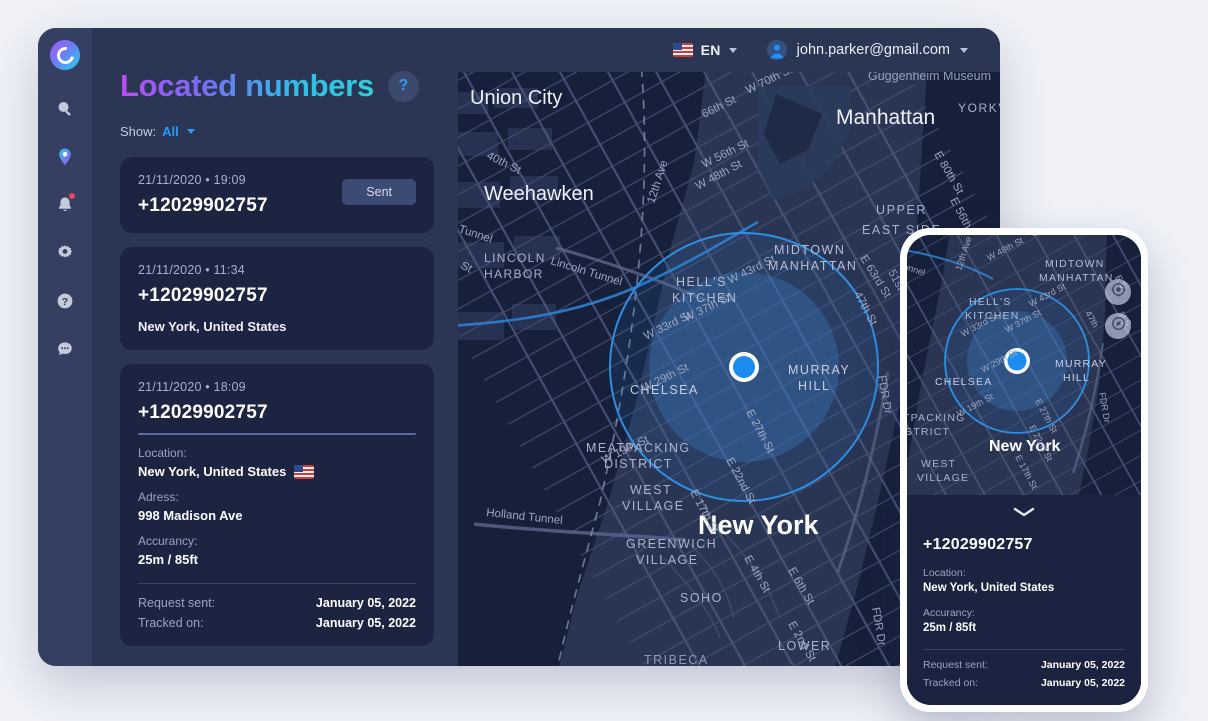  I want to click on help-circle-icon: ?, so click(65, 301).